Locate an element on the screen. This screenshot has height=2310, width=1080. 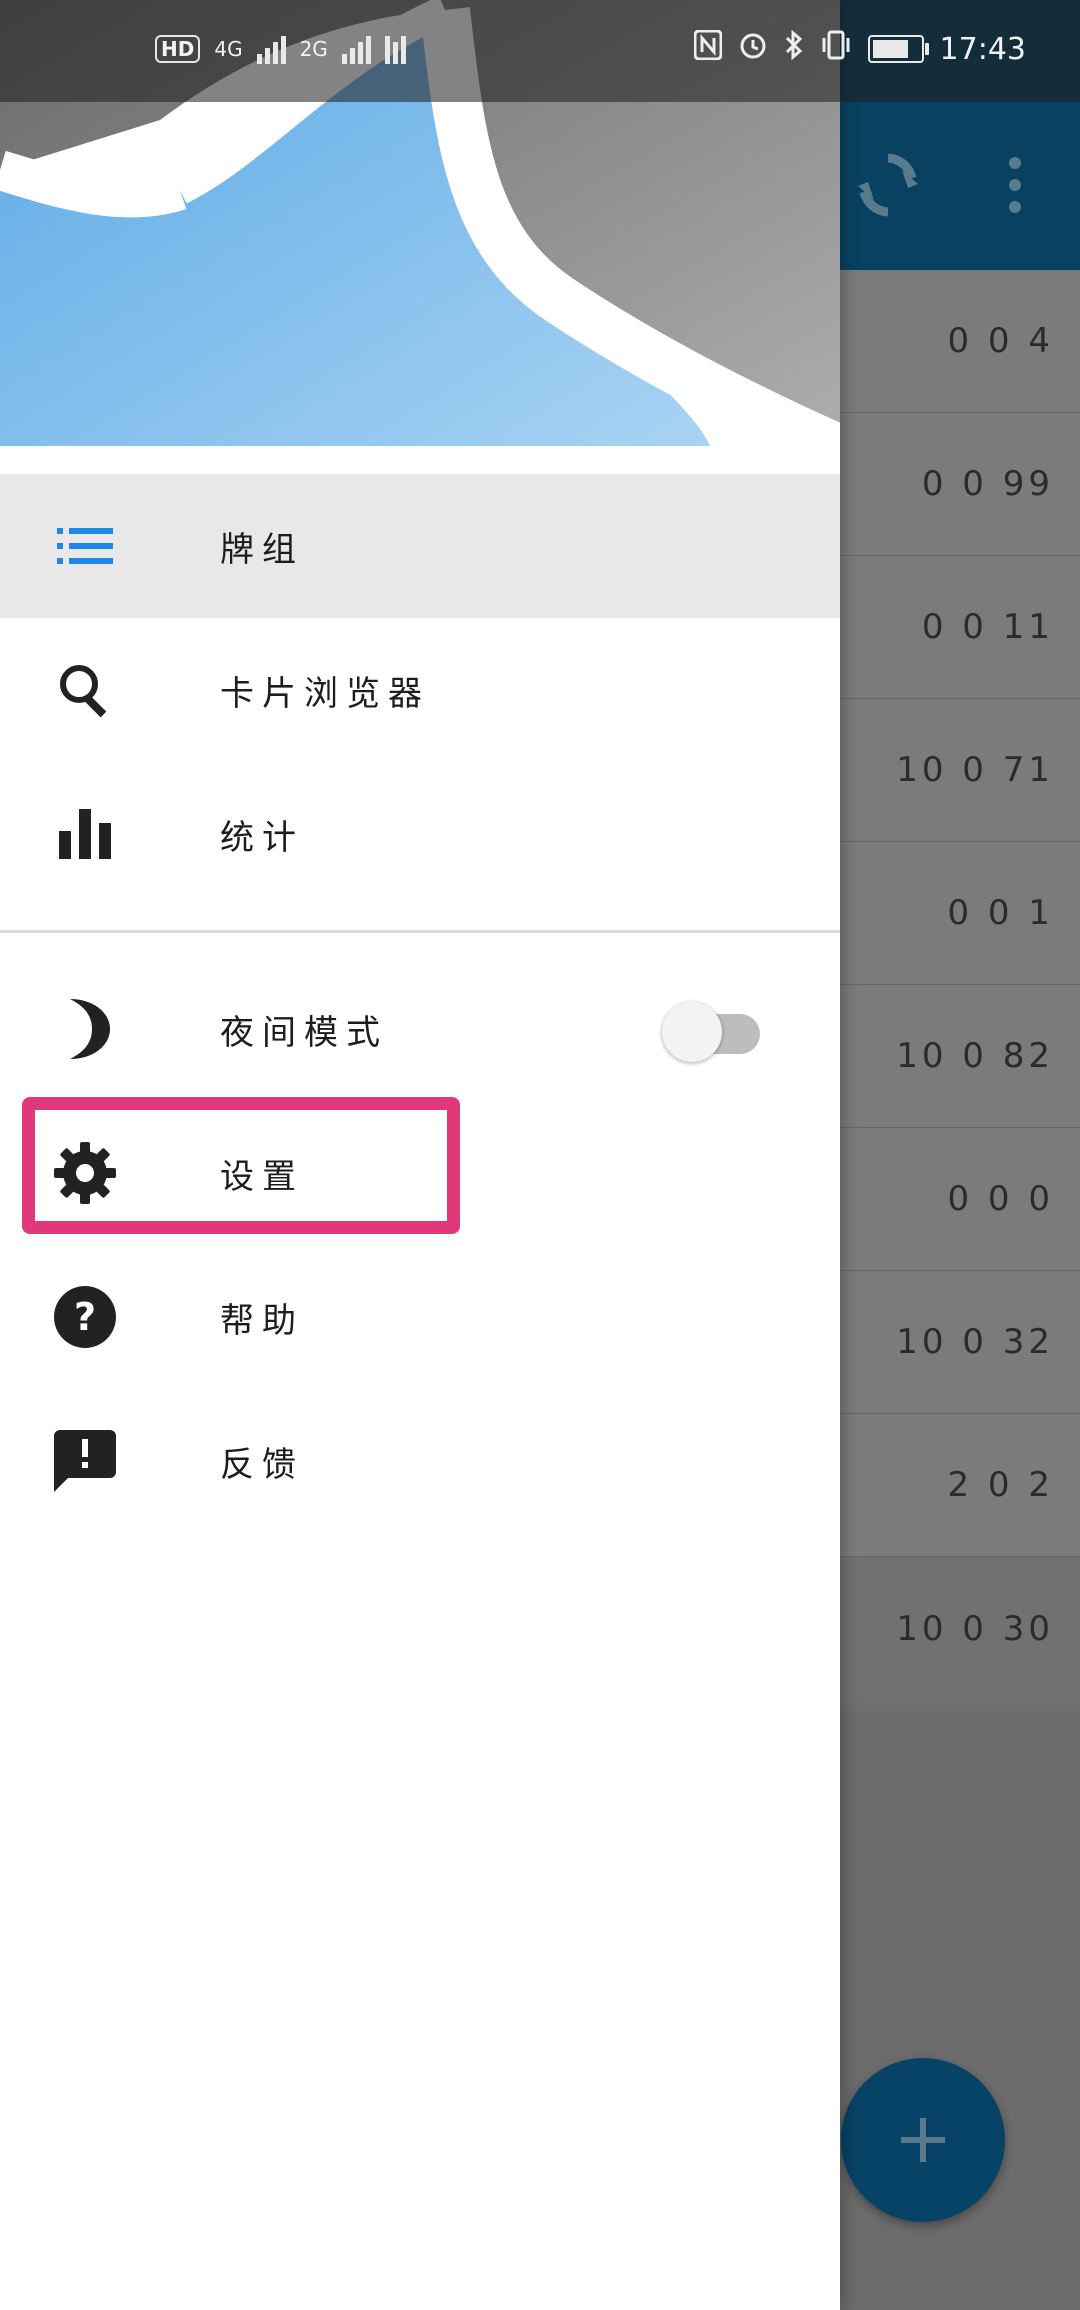
bar-chart-icon is located at coordinates (85, 834).